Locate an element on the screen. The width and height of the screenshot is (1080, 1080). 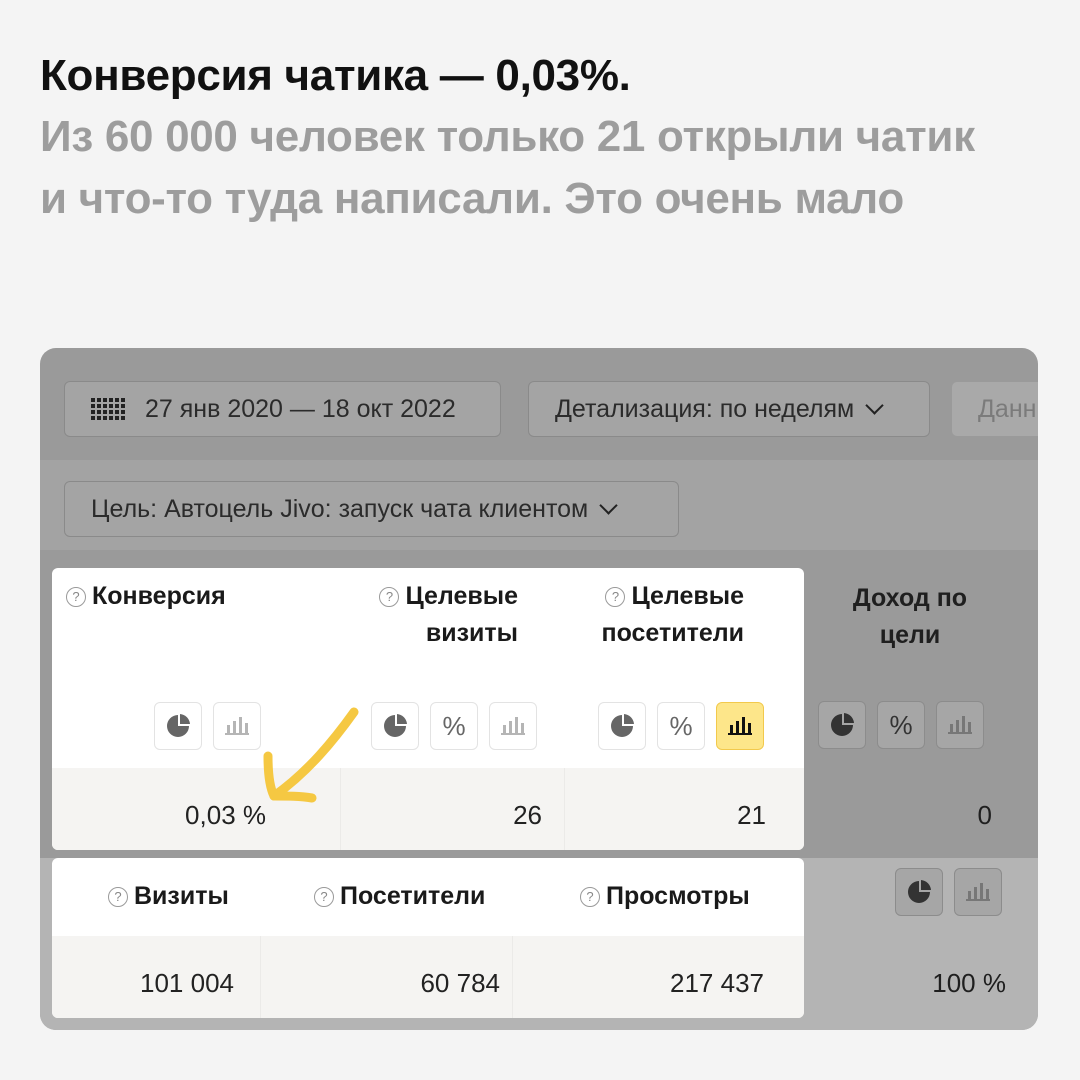
goal-visitors-view-toggles: % is located at coordinates (681, 726).